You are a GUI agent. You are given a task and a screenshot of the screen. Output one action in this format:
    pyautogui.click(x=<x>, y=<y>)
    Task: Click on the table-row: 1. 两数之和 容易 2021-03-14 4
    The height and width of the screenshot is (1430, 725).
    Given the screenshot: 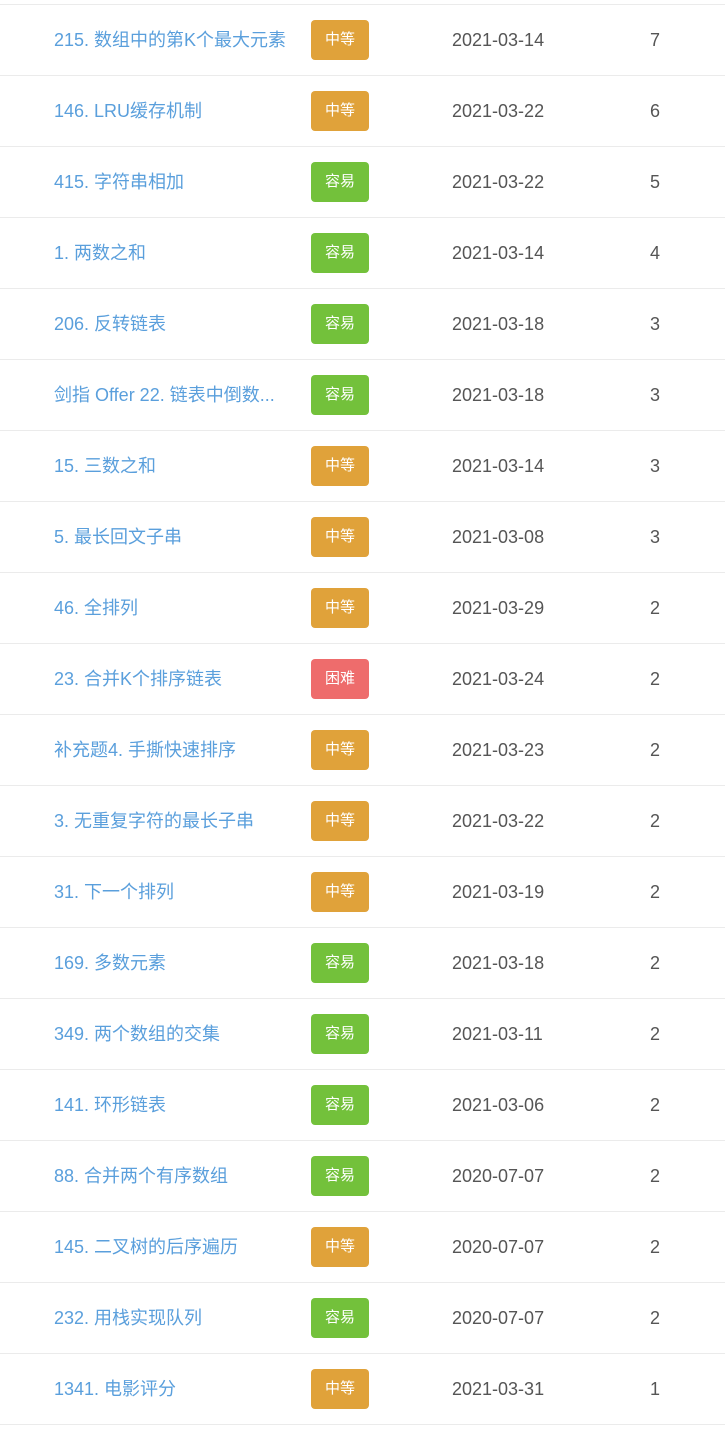 What is the action you would take?
    pyautogui.click(x=362, y=253)
    